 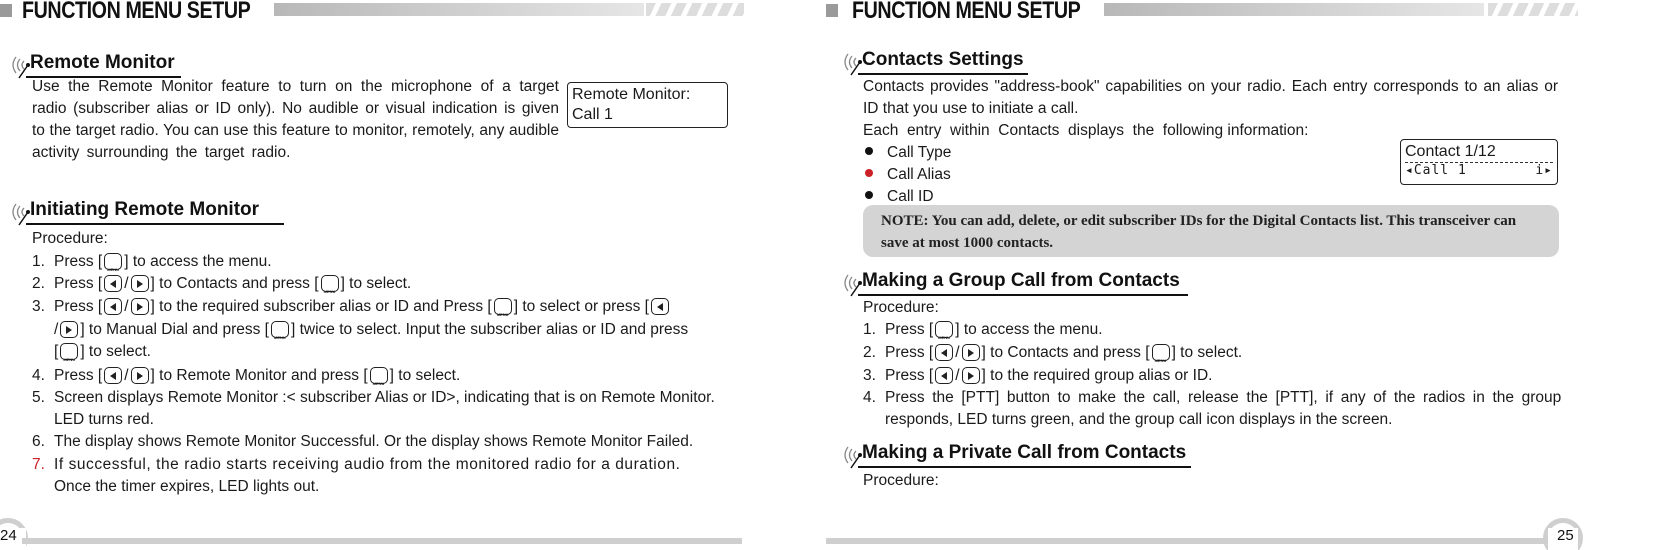 What do you see at coordinates (161, 152) in the screenshot?
I see `remote-monitor-line-4: activity surrounding the target radio.` at bounding box center [161, 152].